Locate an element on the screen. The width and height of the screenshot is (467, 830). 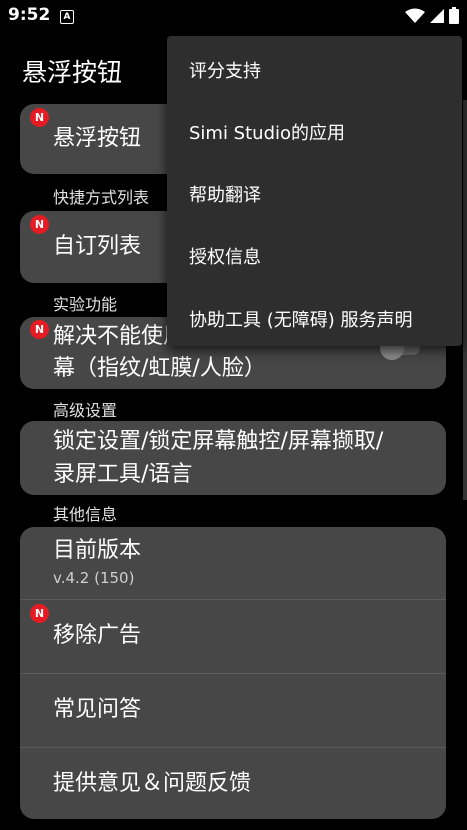
menu-item-translate: 帮助翻译 is located at coordinates (225, 194).